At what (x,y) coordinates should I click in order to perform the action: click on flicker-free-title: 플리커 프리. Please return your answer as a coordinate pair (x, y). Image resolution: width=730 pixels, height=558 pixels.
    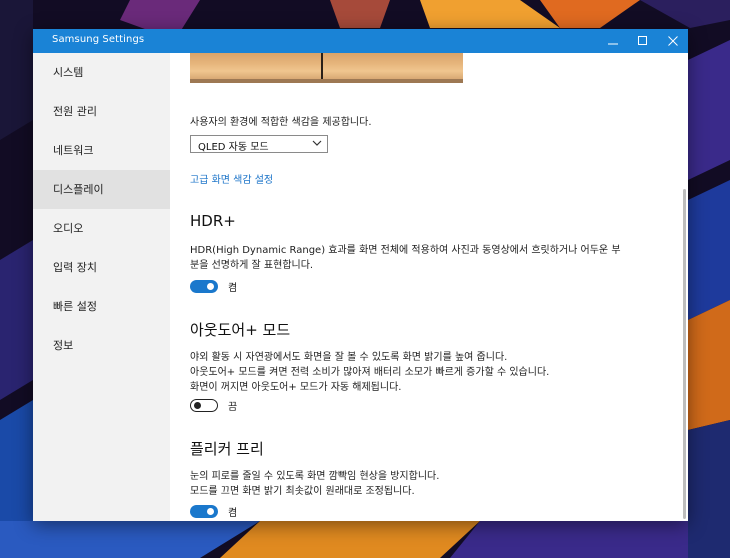
    Looking at the image, I should click on (227, 449).